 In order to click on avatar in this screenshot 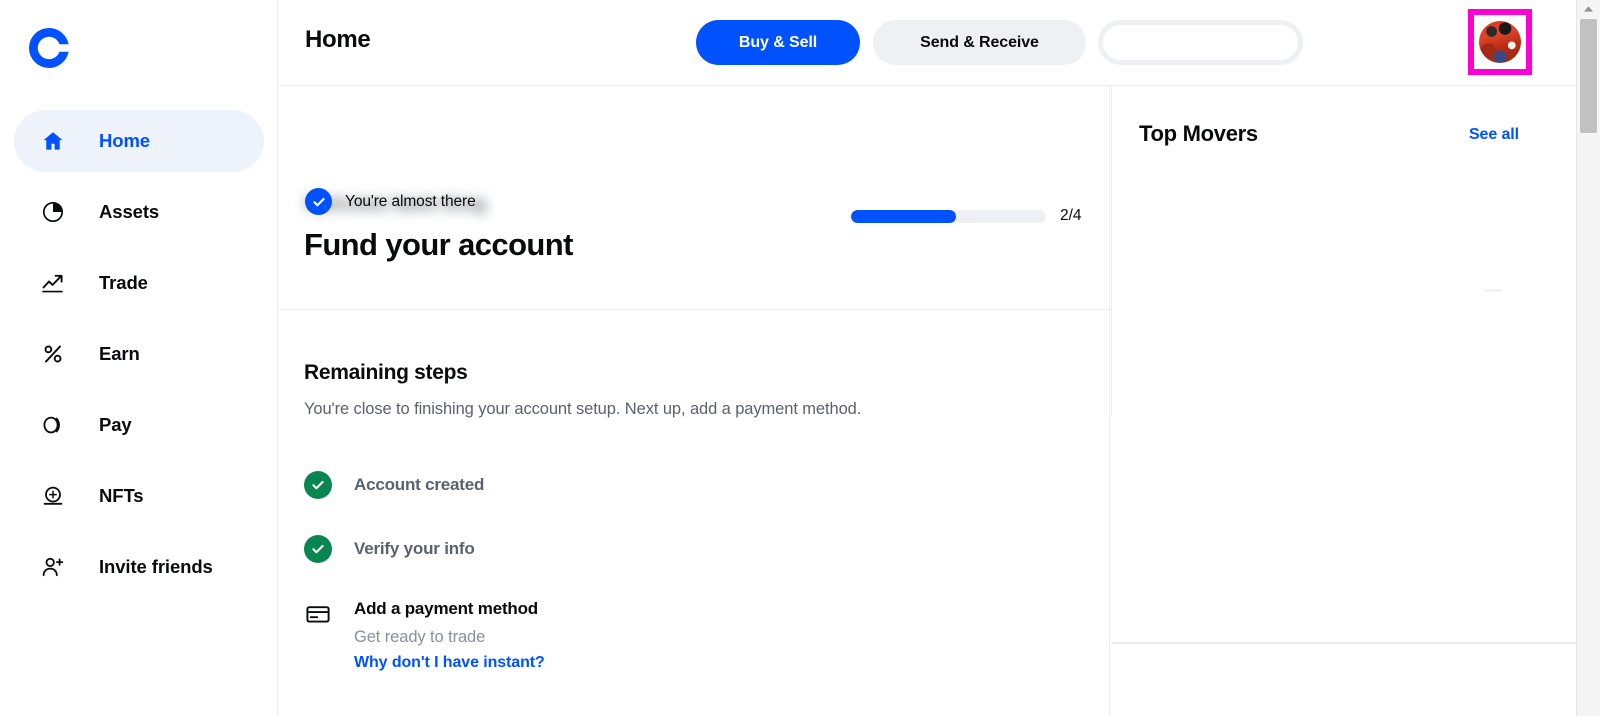, I will do `click(1500, 42)`.